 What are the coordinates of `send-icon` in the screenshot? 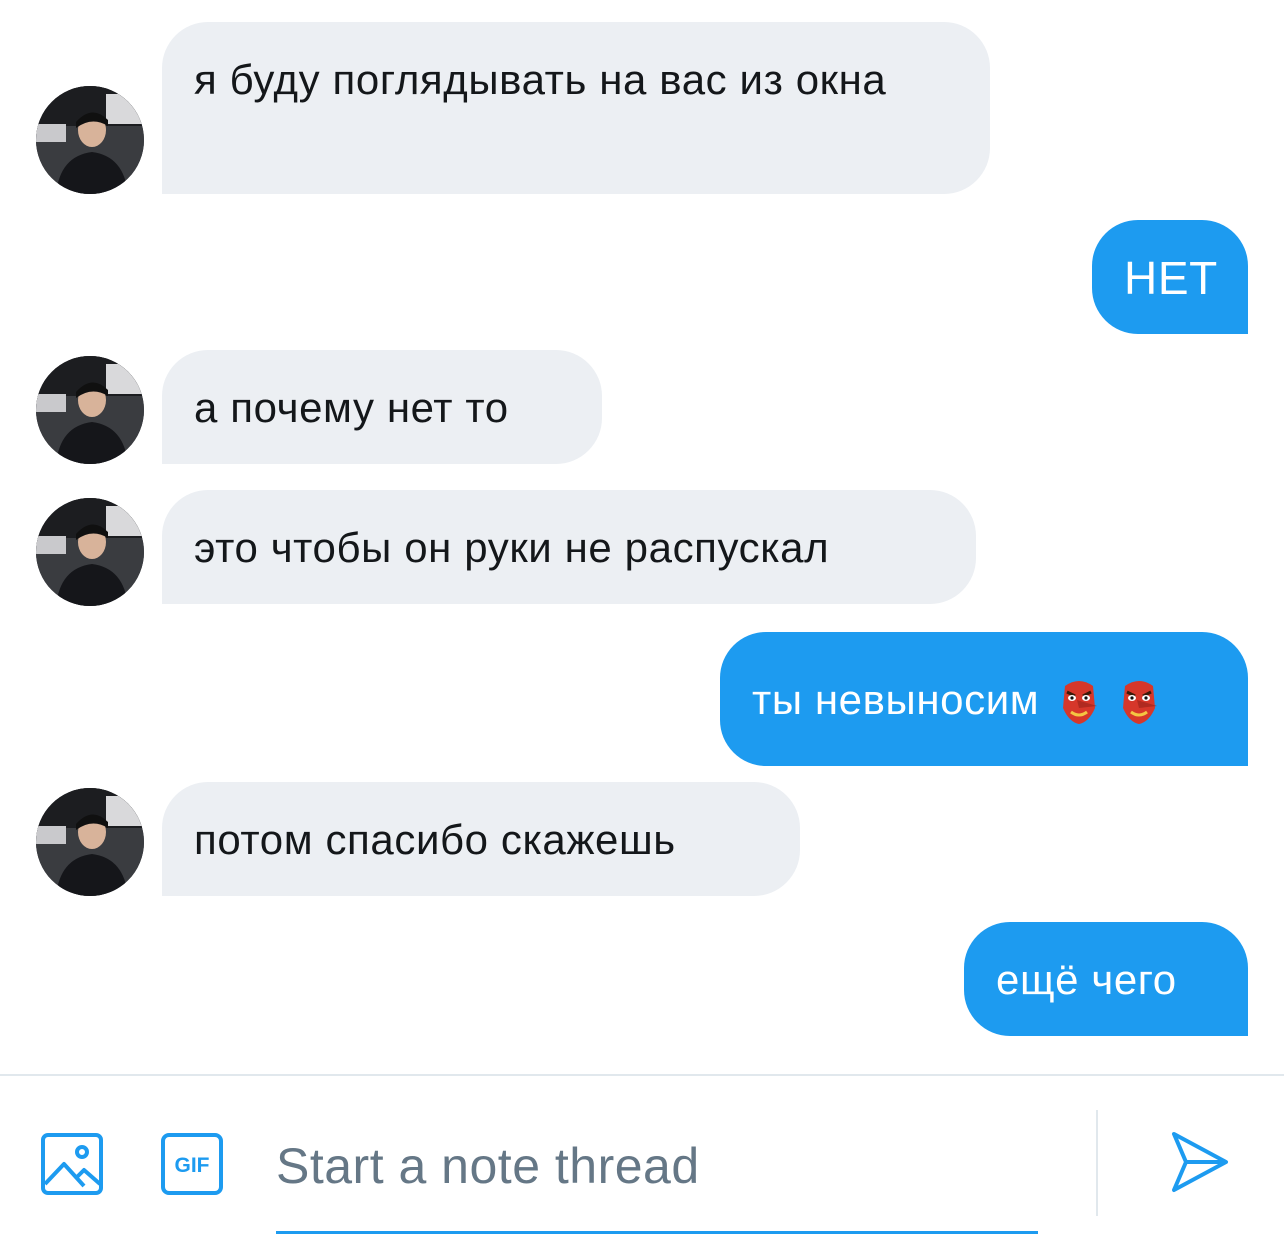 It's located at (1200, 1164).